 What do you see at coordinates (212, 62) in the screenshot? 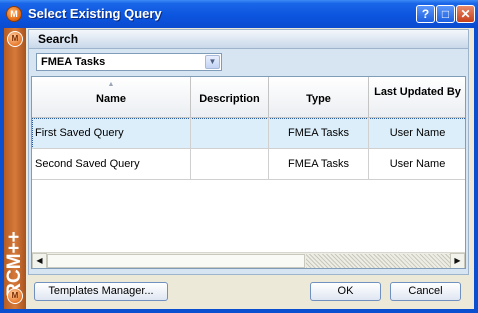
I see `chevron-down-icon: ▼` at bounding box center [212, 62].